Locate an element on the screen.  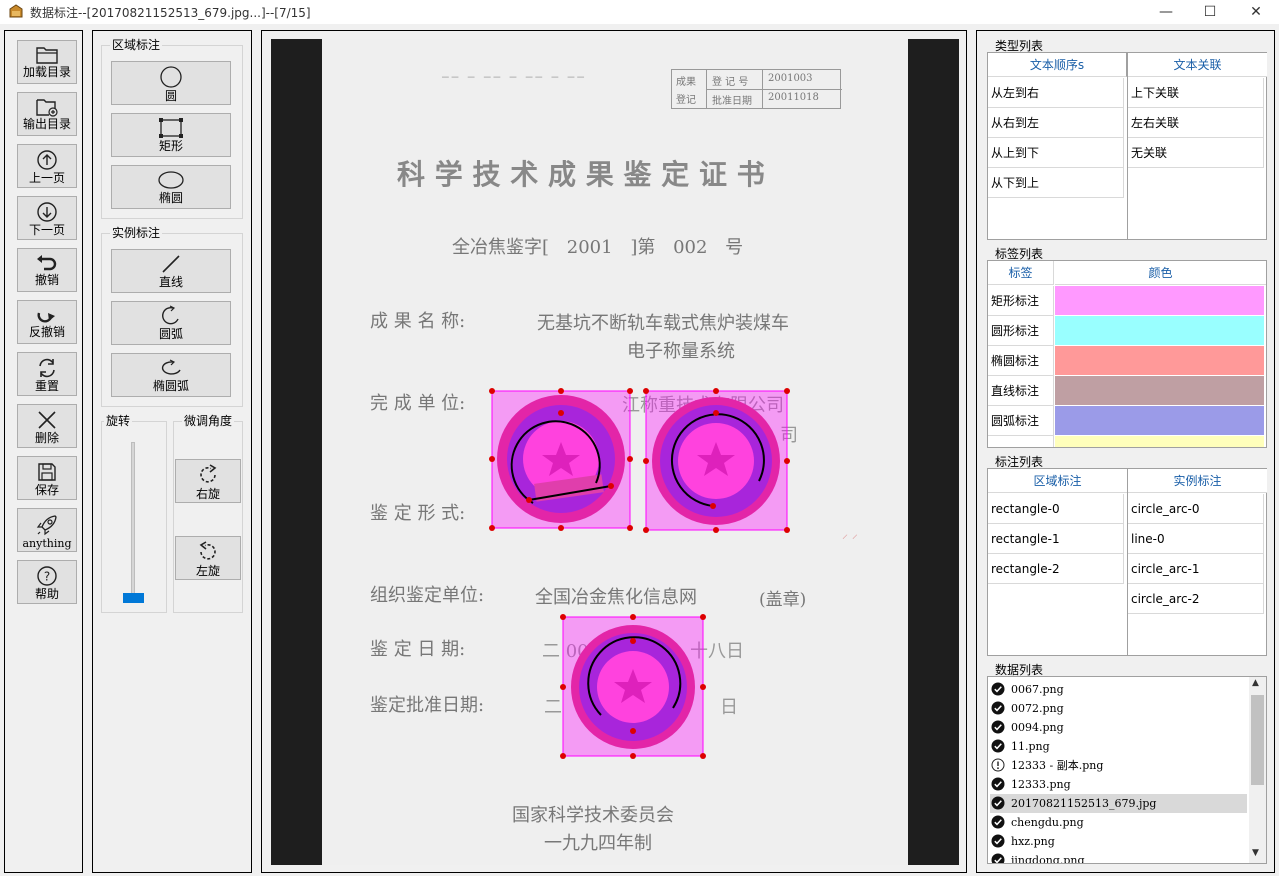
delete-button: 删除 is located at coordinates (47, 426).